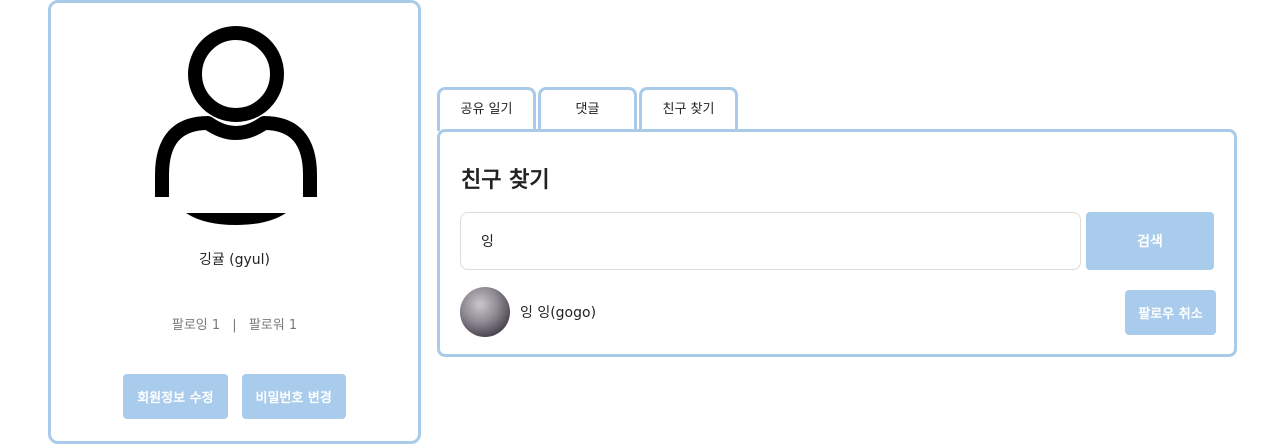 The image size is (1282, 444). Describe the element at coordinates (486, 109) in the screenshot. I see `tab-shared-diary: 공유 일기` at that location.